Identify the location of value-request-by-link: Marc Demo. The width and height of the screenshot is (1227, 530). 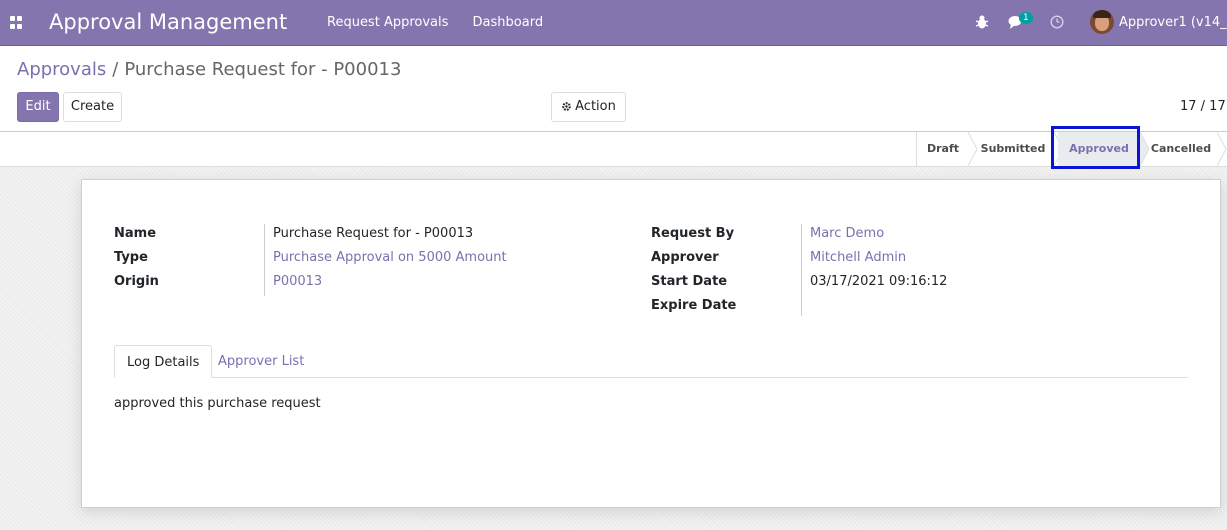
(847, 233).